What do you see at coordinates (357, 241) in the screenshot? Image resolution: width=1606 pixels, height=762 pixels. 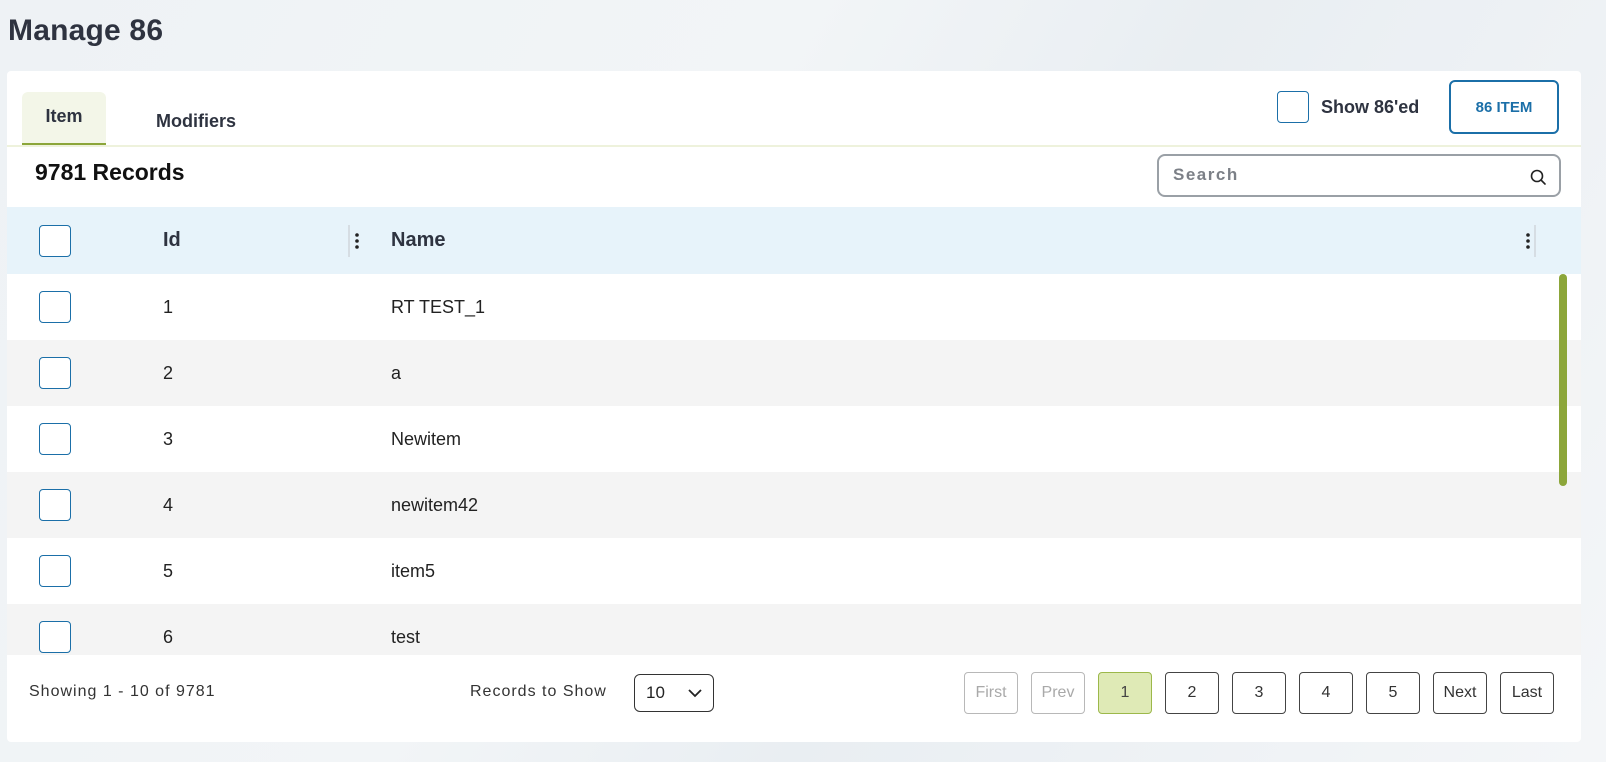 I see `column-id-menu-icon` at bounding box center [357, 241].